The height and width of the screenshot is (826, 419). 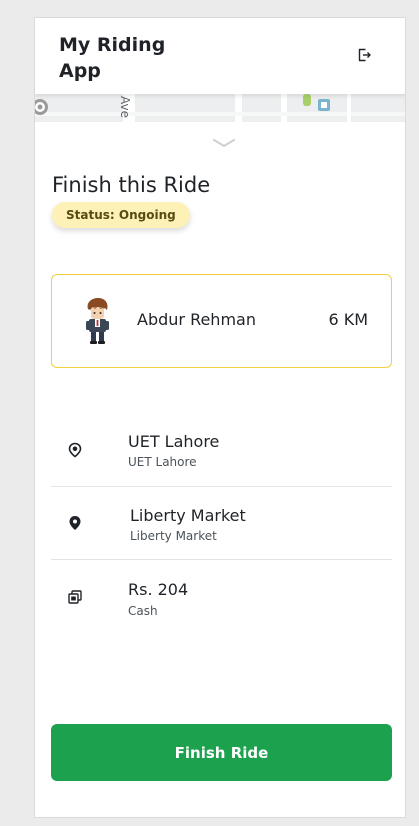 I want to click on logout-button, so click(x=364, y=55).